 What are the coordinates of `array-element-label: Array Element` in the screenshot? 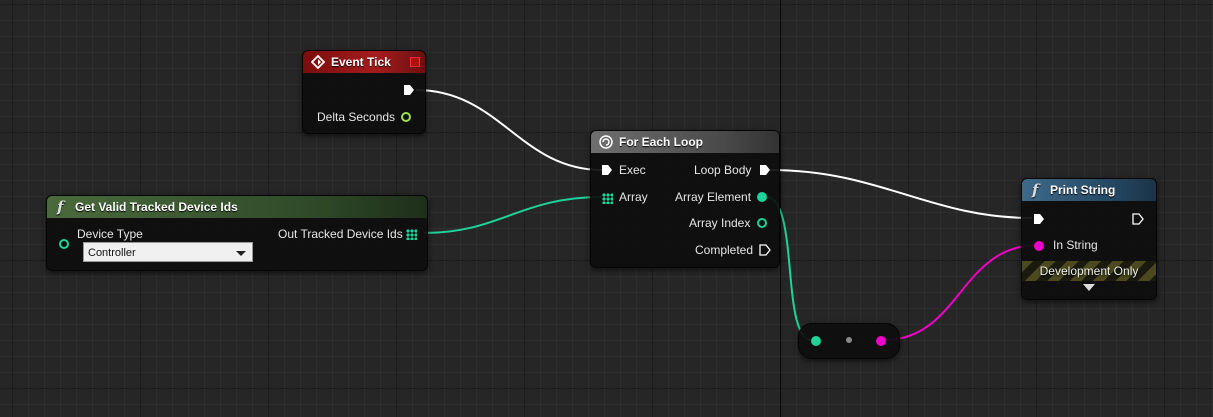 It's located at (713, 197).